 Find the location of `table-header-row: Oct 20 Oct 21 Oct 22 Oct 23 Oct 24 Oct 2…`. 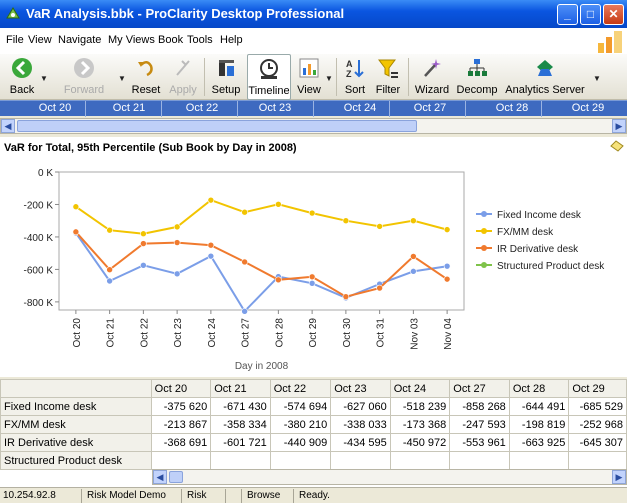

table-header-row: Oct 20 Oct 21 Oct 22 Oct 23 Oct 24 Oct 2… is located at coordinates (313, 388).